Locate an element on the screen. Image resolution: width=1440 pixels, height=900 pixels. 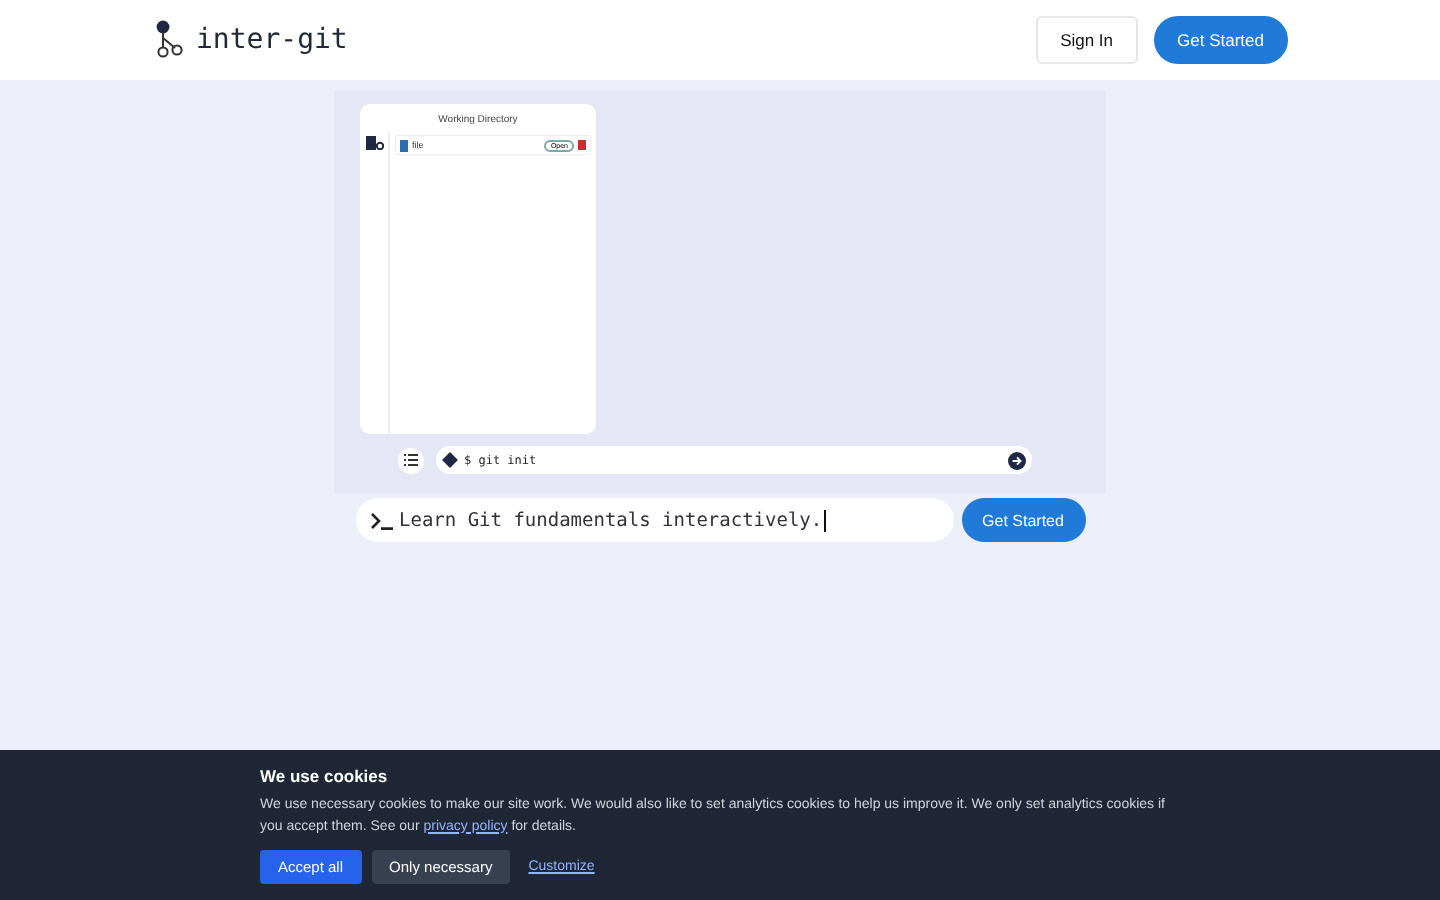
cookie-title: We use cookies is located at coordinates (325, 776).